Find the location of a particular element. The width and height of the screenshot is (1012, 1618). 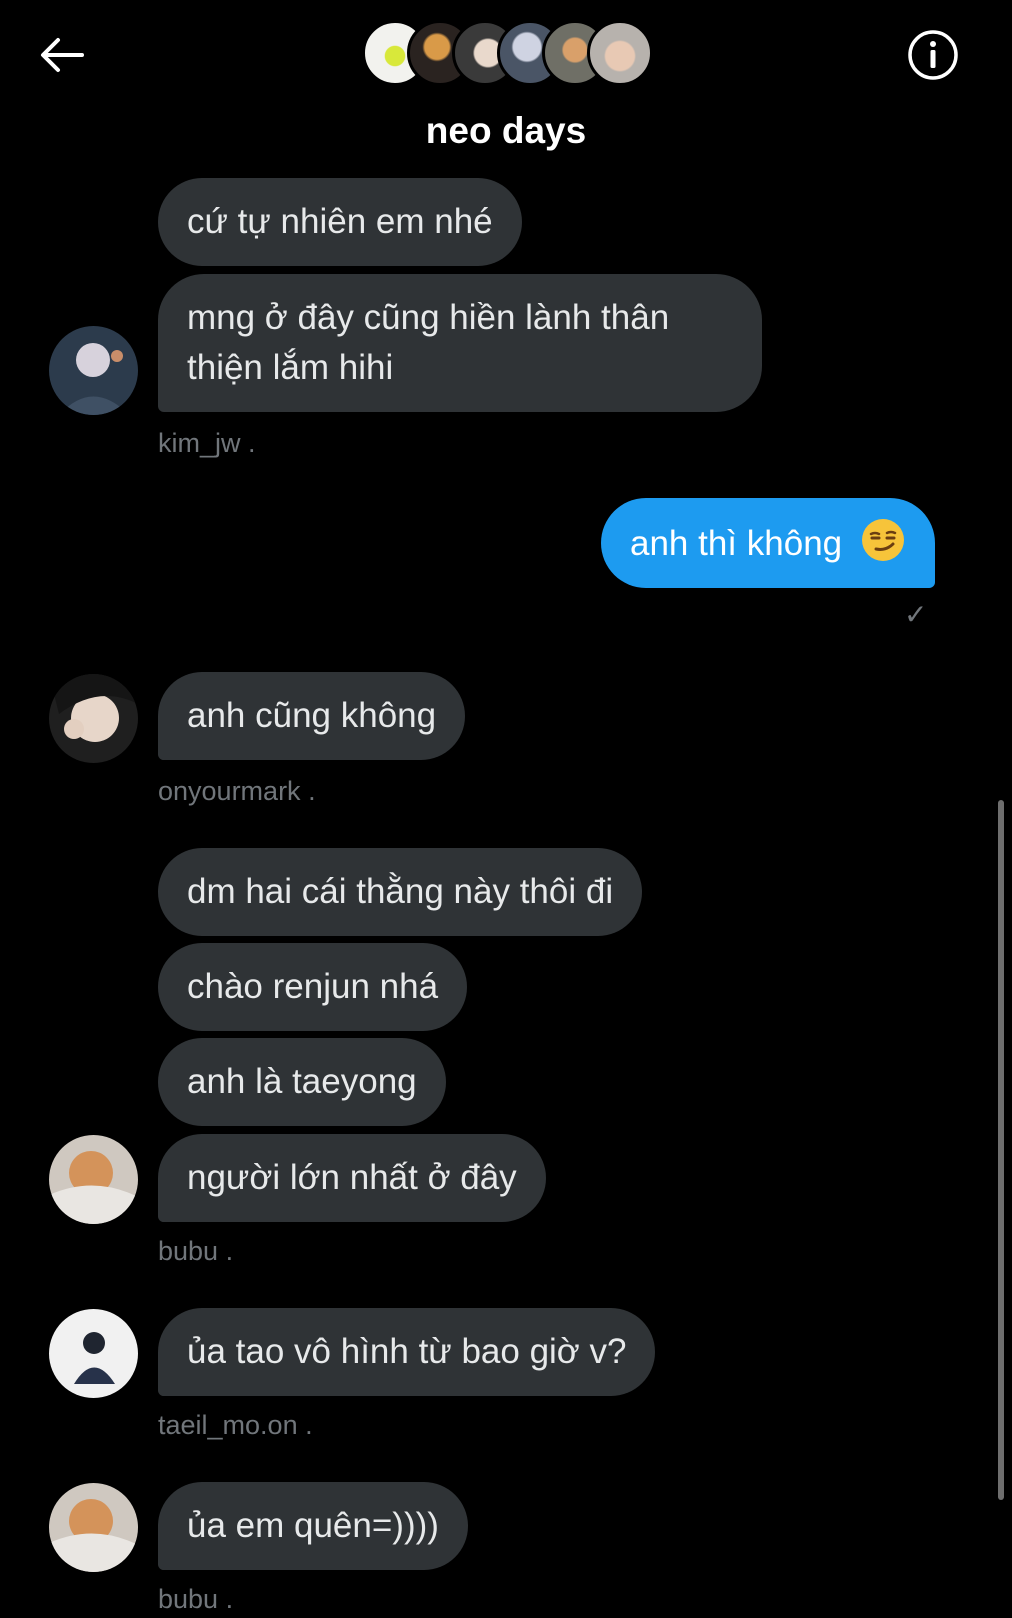

participant-avatar is located at coordinates (620, 53).